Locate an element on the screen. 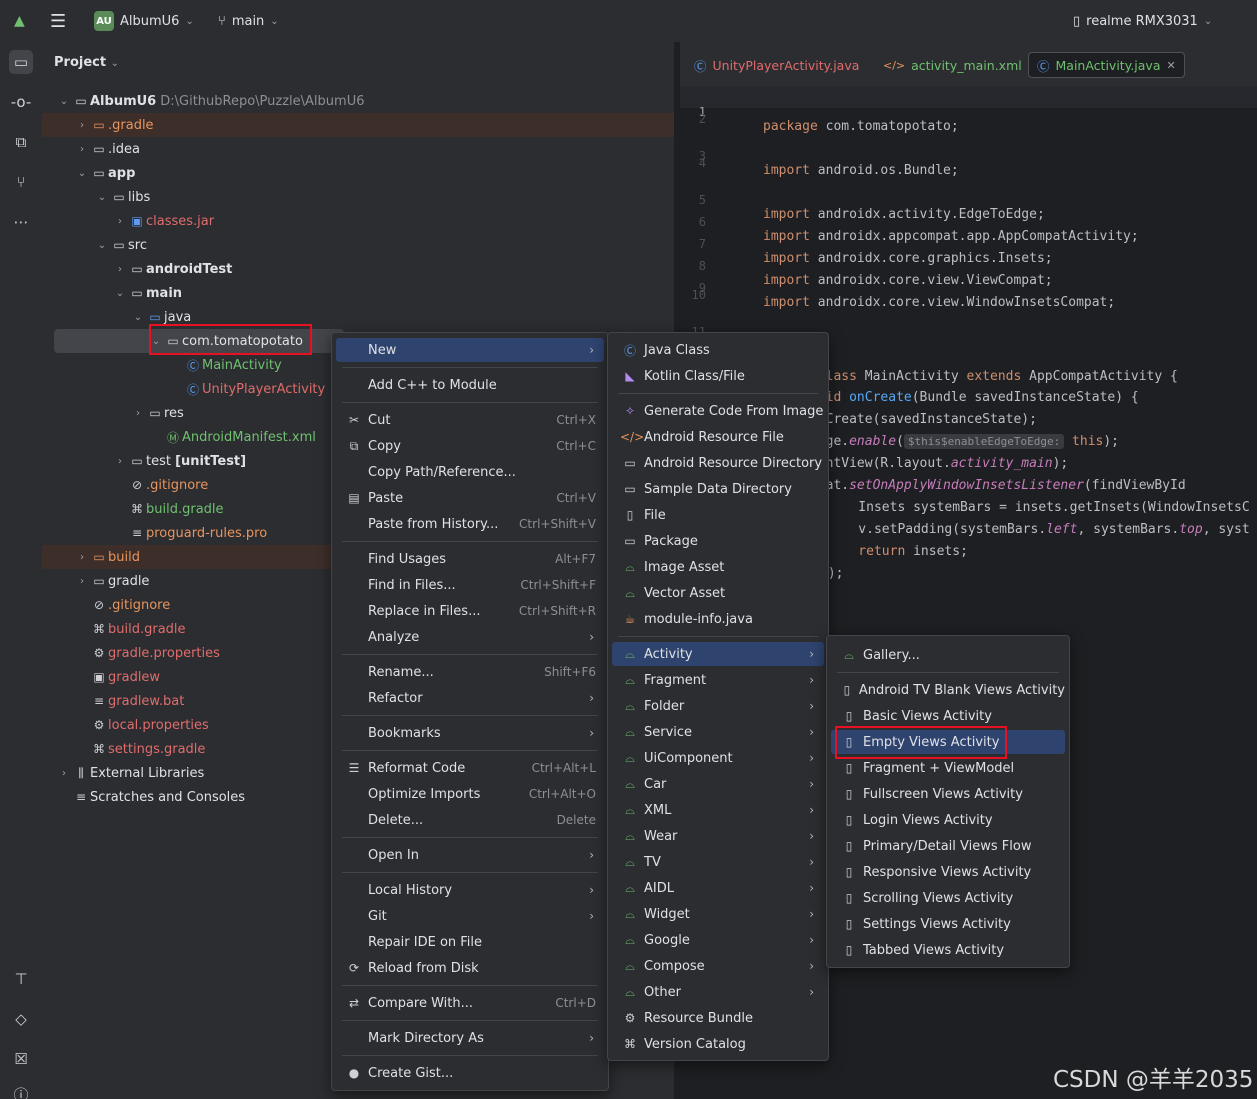  code-line: 10 is located at coordinates (968, 295).